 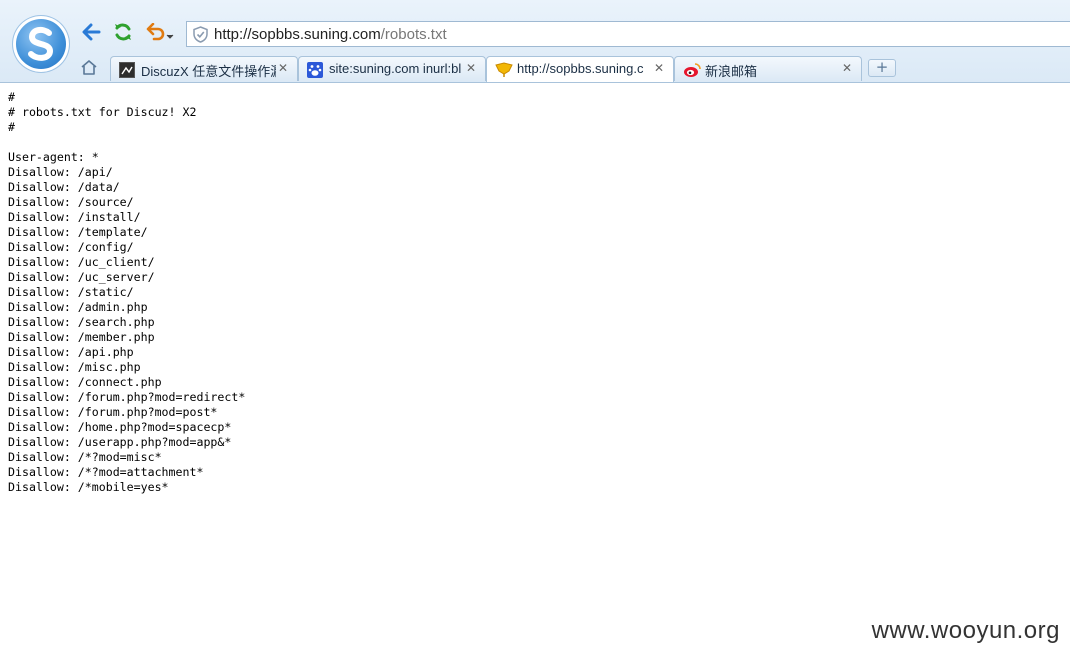 What do you see at coordinates (60, 172) in the screenshot?
I see `text-line: Disallow: /api/` at bounding box center [60, 172].